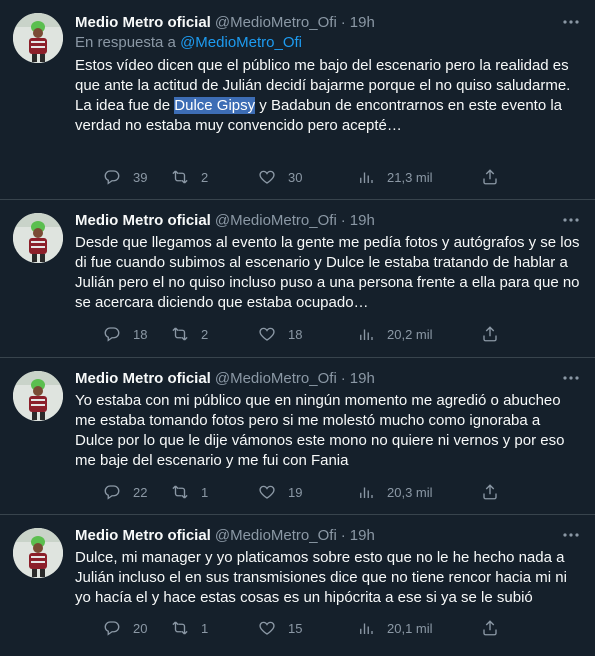 The height and width of the screenshot is (656, 595). I want to click on reply-count: 18, so click(140, 334).